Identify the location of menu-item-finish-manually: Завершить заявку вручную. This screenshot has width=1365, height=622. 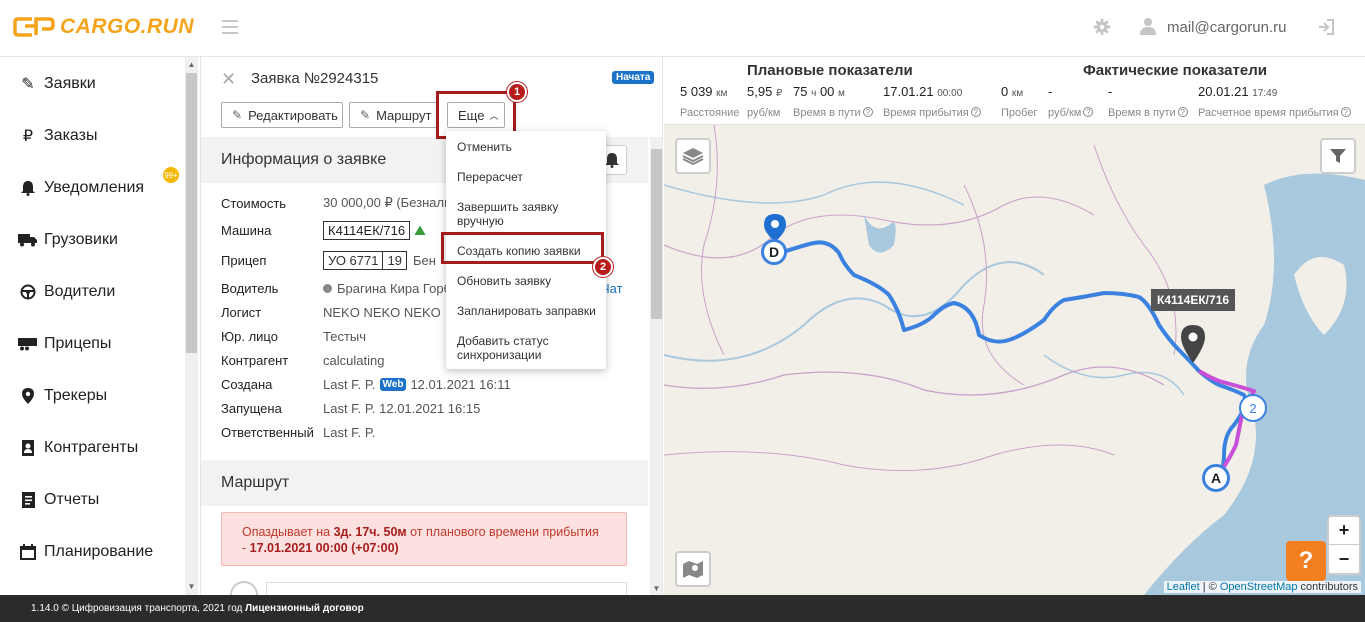
(512, 214).